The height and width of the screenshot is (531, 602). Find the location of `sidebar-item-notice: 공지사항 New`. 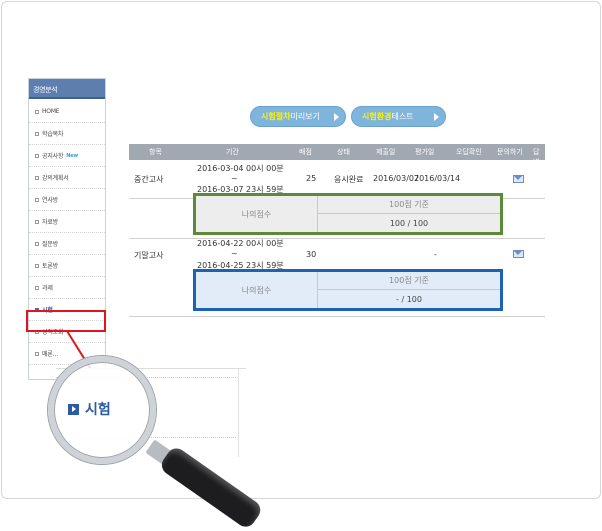

sidebar-item-notice: 공지사항 New is located at coordinates (67, 156).